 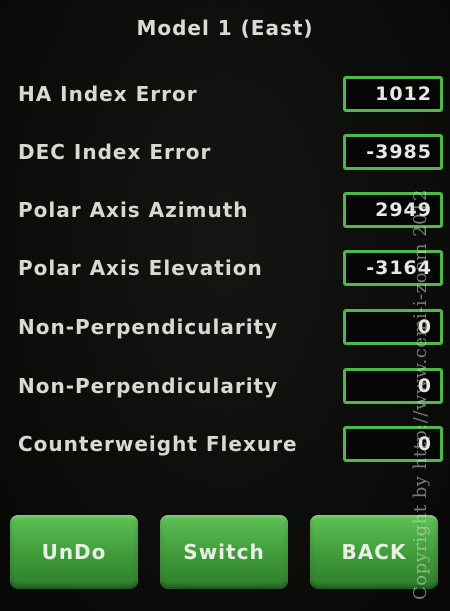 What do you see at coordinates (108, 94) in the screenshot?
I see `ha-index-error-label: HA Index Error` at bounding box center [108, 94].